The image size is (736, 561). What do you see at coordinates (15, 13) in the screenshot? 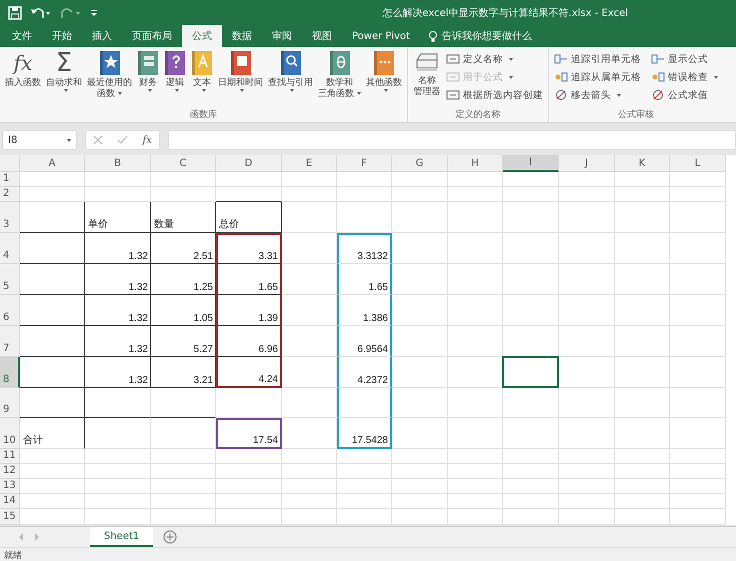
I see `save-icon` at bounding box center [15, 13].